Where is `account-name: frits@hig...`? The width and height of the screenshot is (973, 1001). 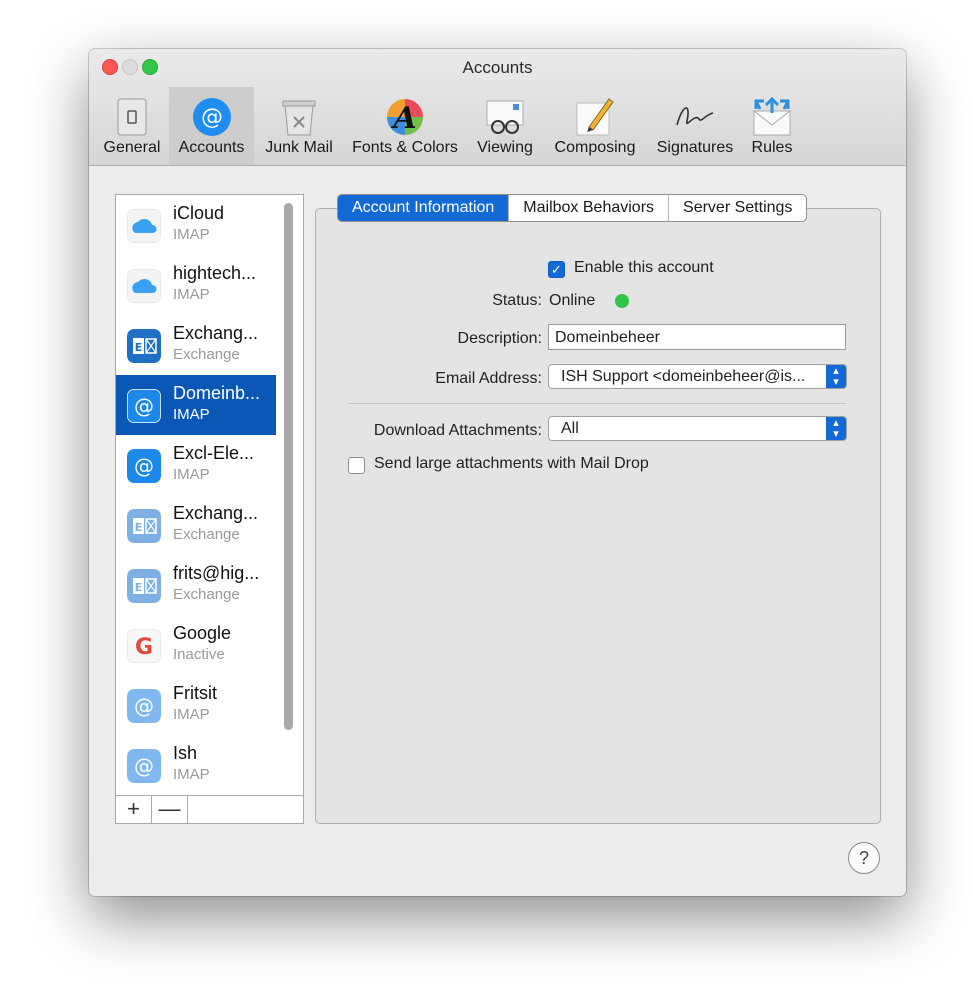 account-name: frits@hig... is located at coordinates (216, 573).